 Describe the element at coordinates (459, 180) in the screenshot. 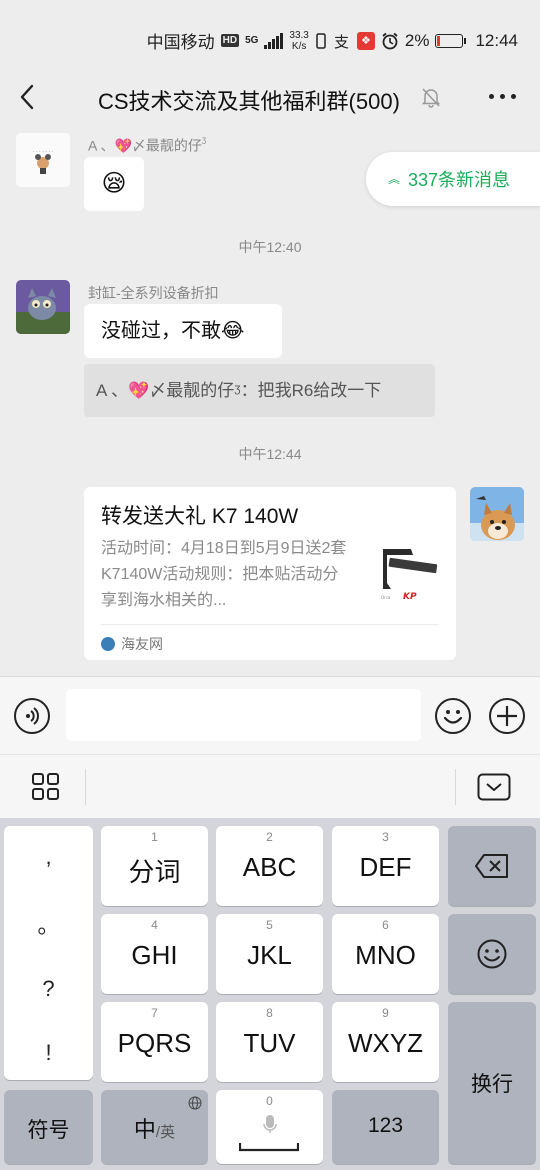

I see `new-messages-label: 337条新消息` at that location.